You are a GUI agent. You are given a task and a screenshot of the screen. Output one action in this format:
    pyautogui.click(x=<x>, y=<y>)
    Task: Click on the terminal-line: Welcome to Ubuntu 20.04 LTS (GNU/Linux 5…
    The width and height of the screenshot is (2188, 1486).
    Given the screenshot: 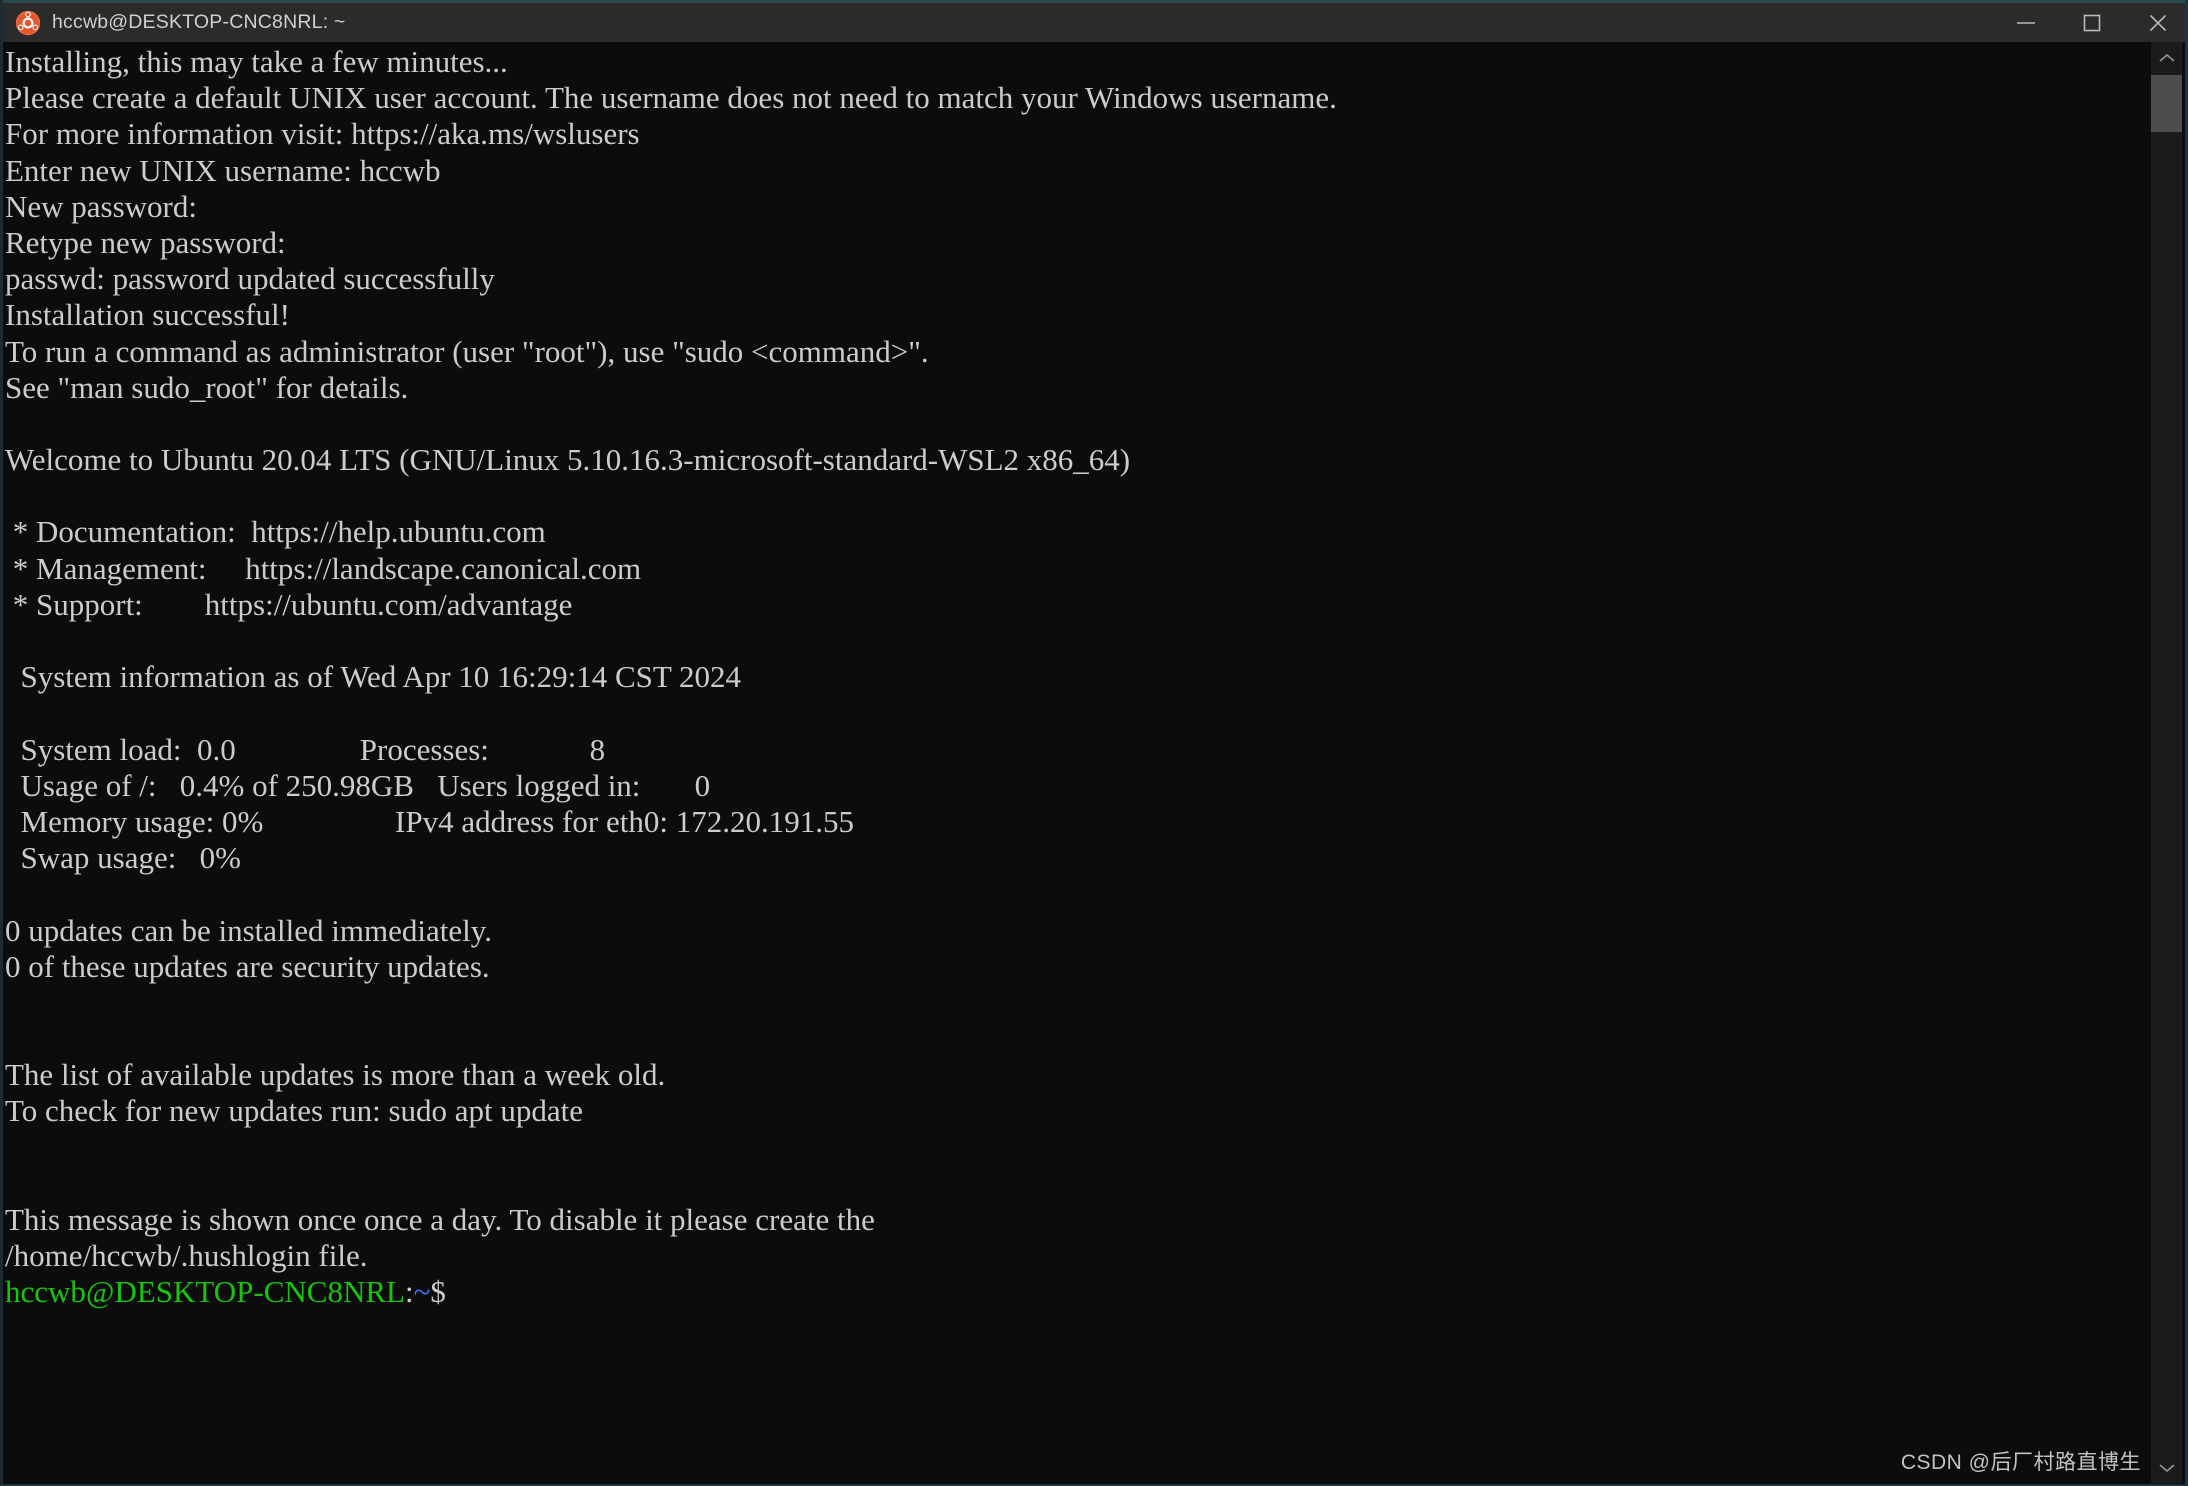 What is the action you would take?
    pyautogui.click(x=568, y=460)
    